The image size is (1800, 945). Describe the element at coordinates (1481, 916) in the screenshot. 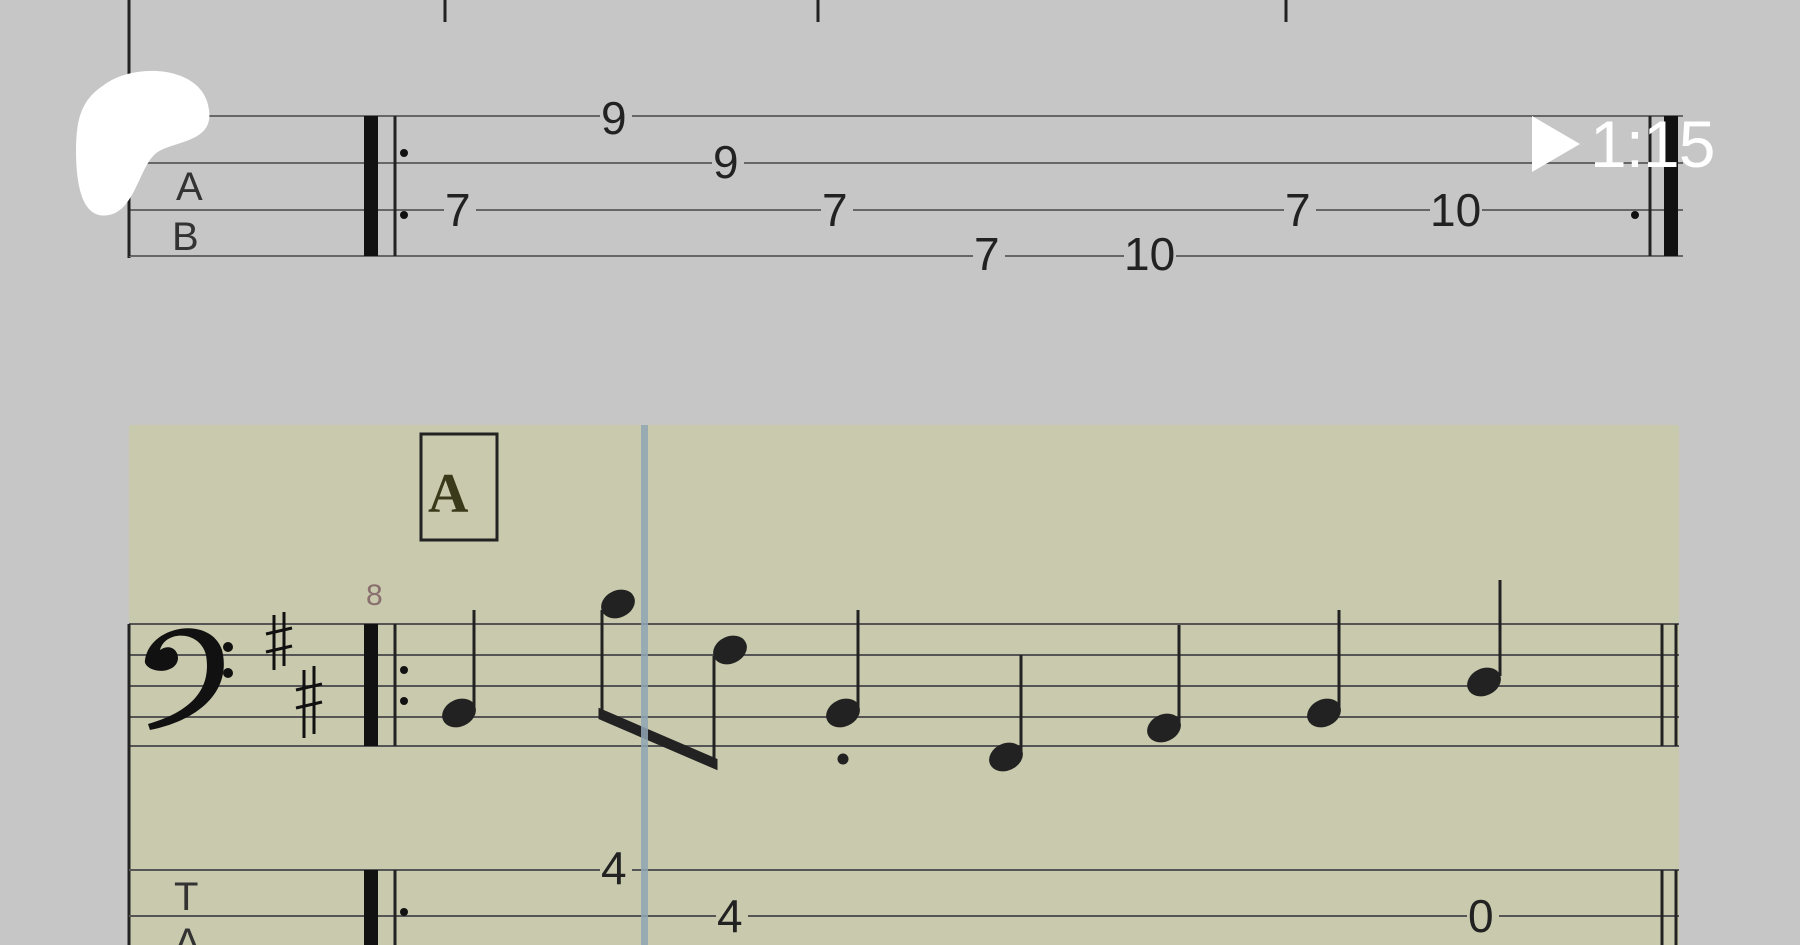

I see `fret-number: 0` at that location.